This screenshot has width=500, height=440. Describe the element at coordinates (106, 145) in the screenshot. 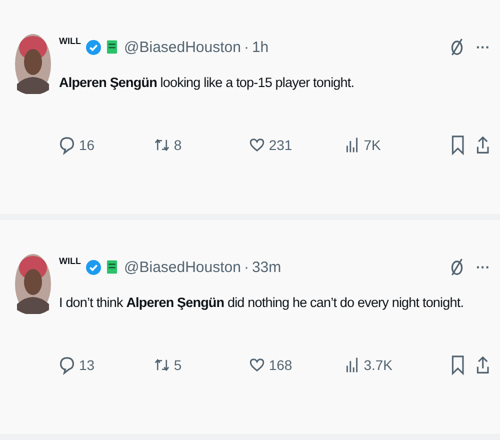

I see `reply-button: 16` at that location.